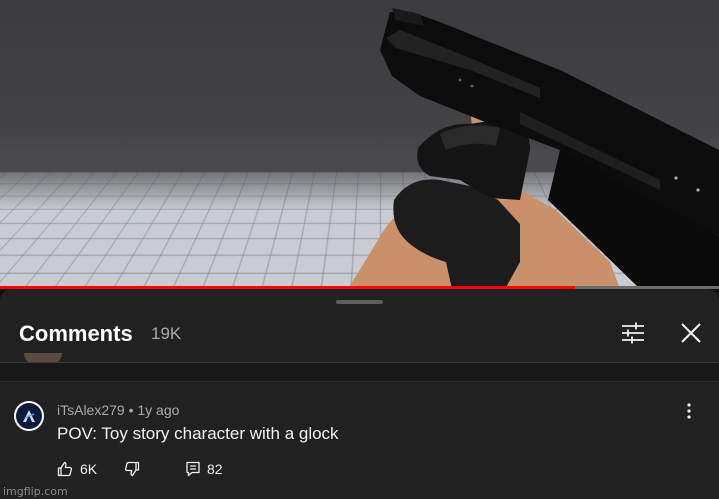 This screenshot has height=499, width=719. I want to click on comments-count: 19K, so click(166, 333).